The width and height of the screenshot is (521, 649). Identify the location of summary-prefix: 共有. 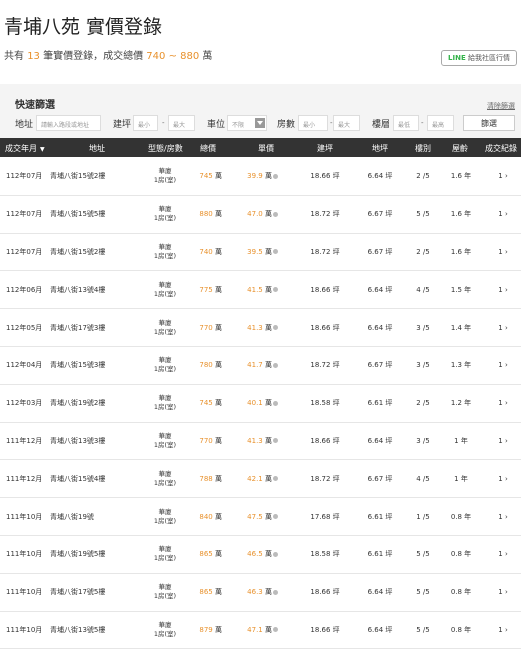
(14, 56).